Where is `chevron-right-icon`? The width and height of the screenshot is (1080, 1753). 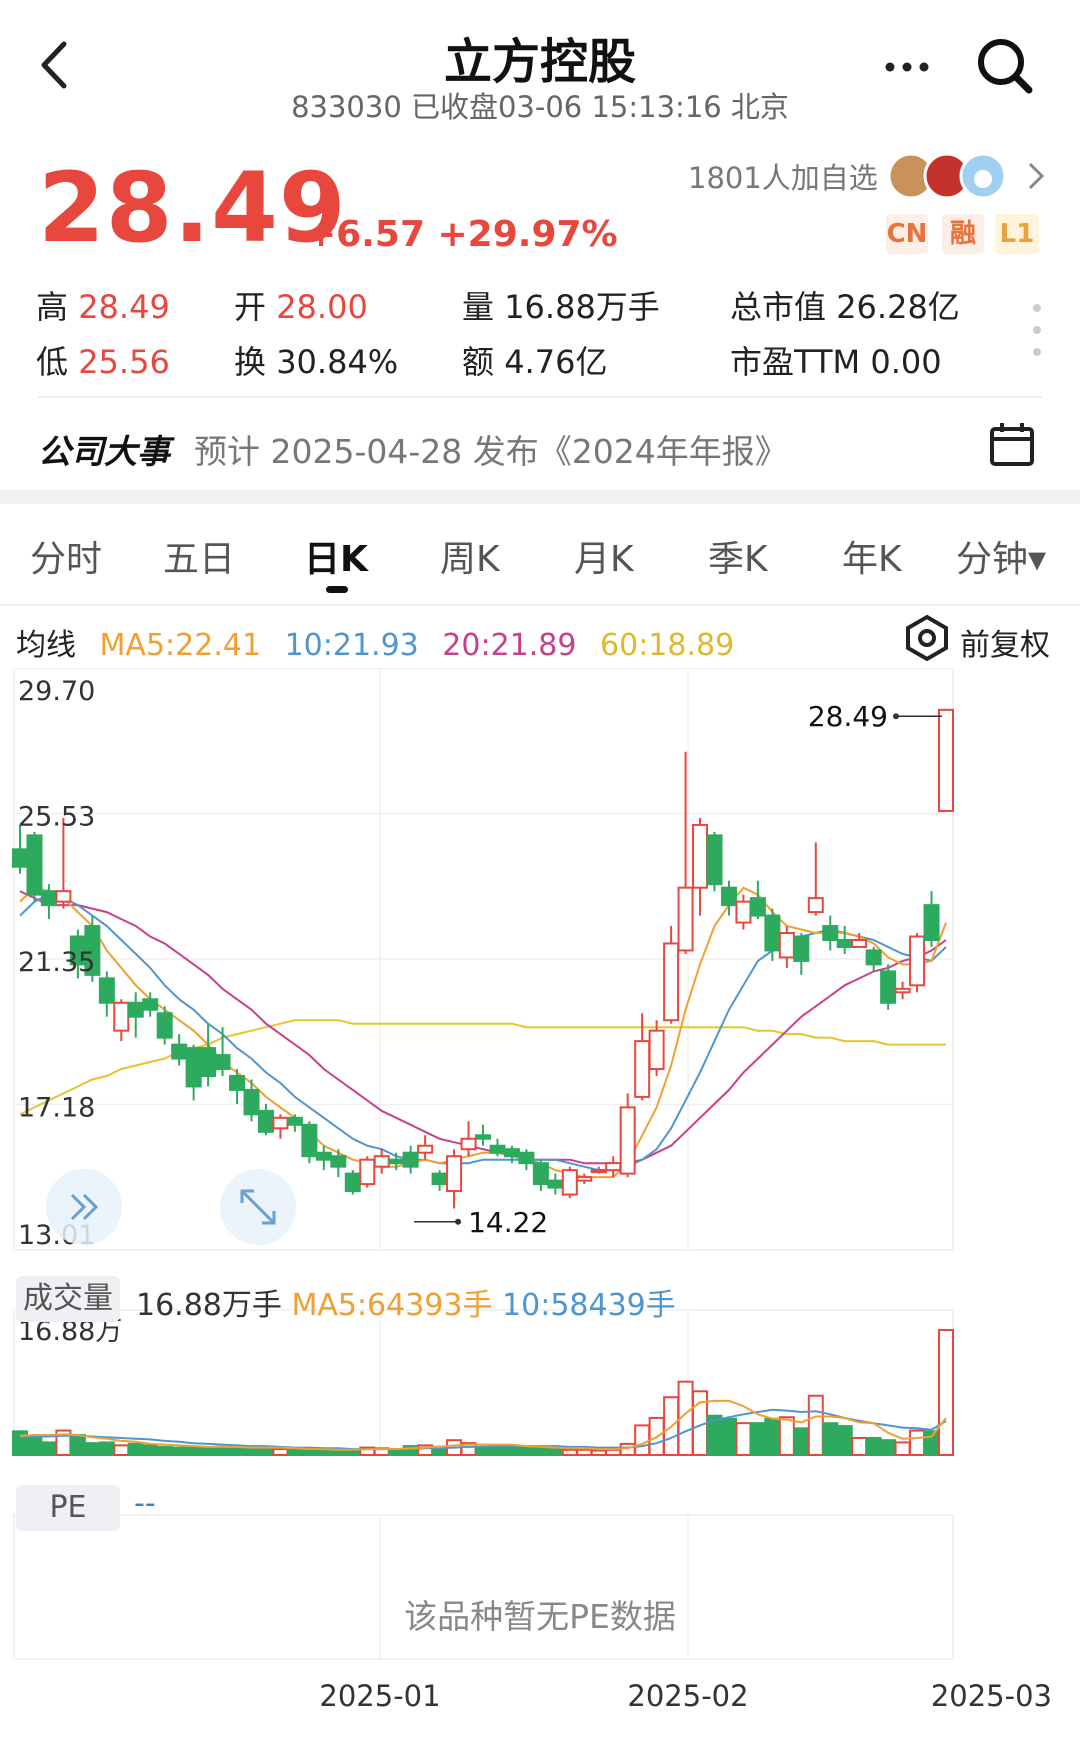 chevron-right-icon is located at coordinates (1036, 176).